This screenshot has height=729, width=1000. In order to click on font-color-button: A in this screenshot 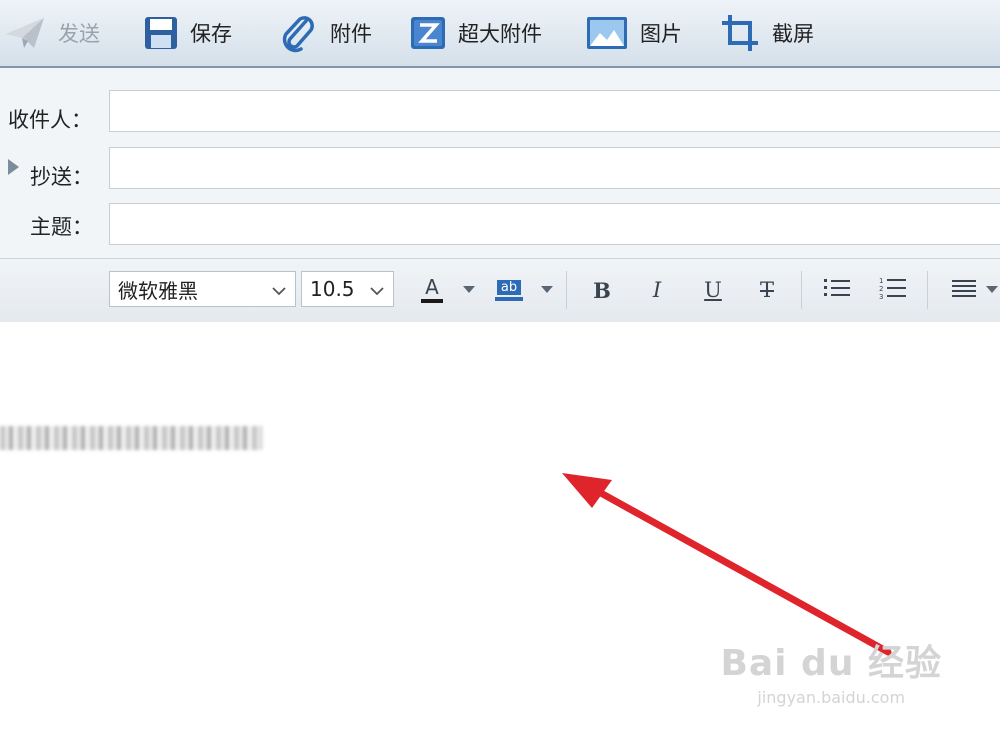, I will do `click(432, 290)`.